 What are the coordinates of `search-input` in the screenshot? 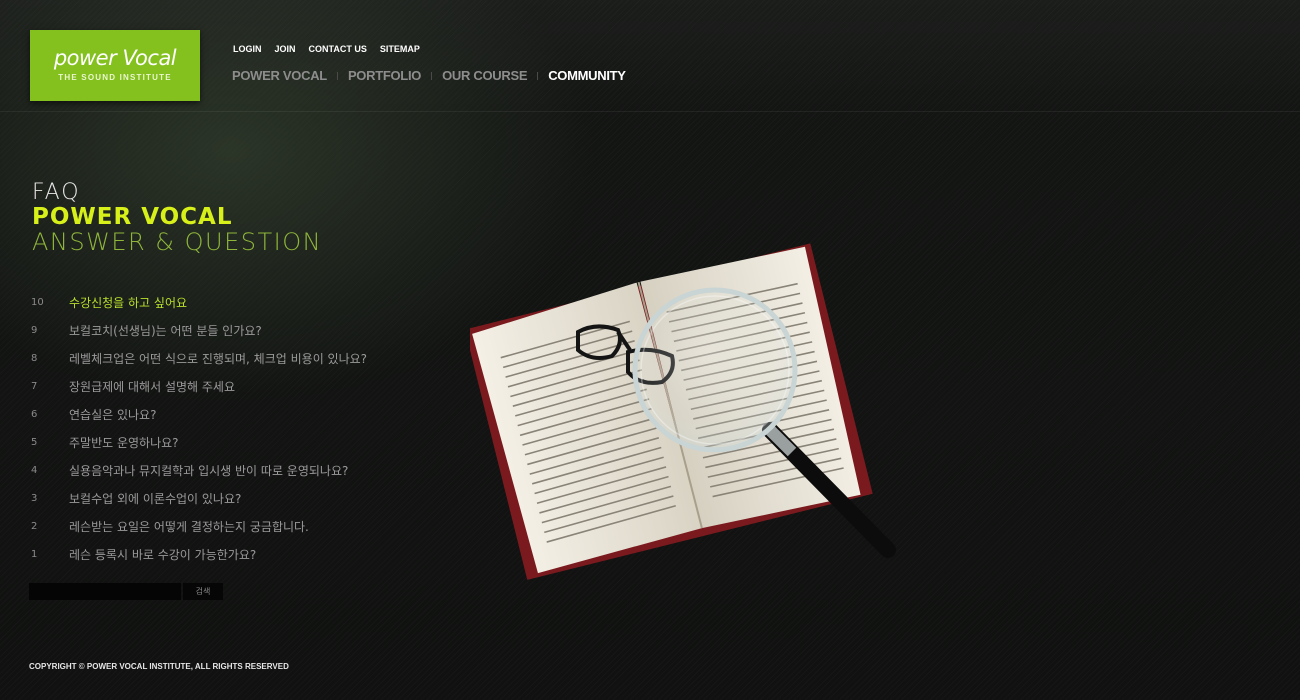 It's located at (105, 591).